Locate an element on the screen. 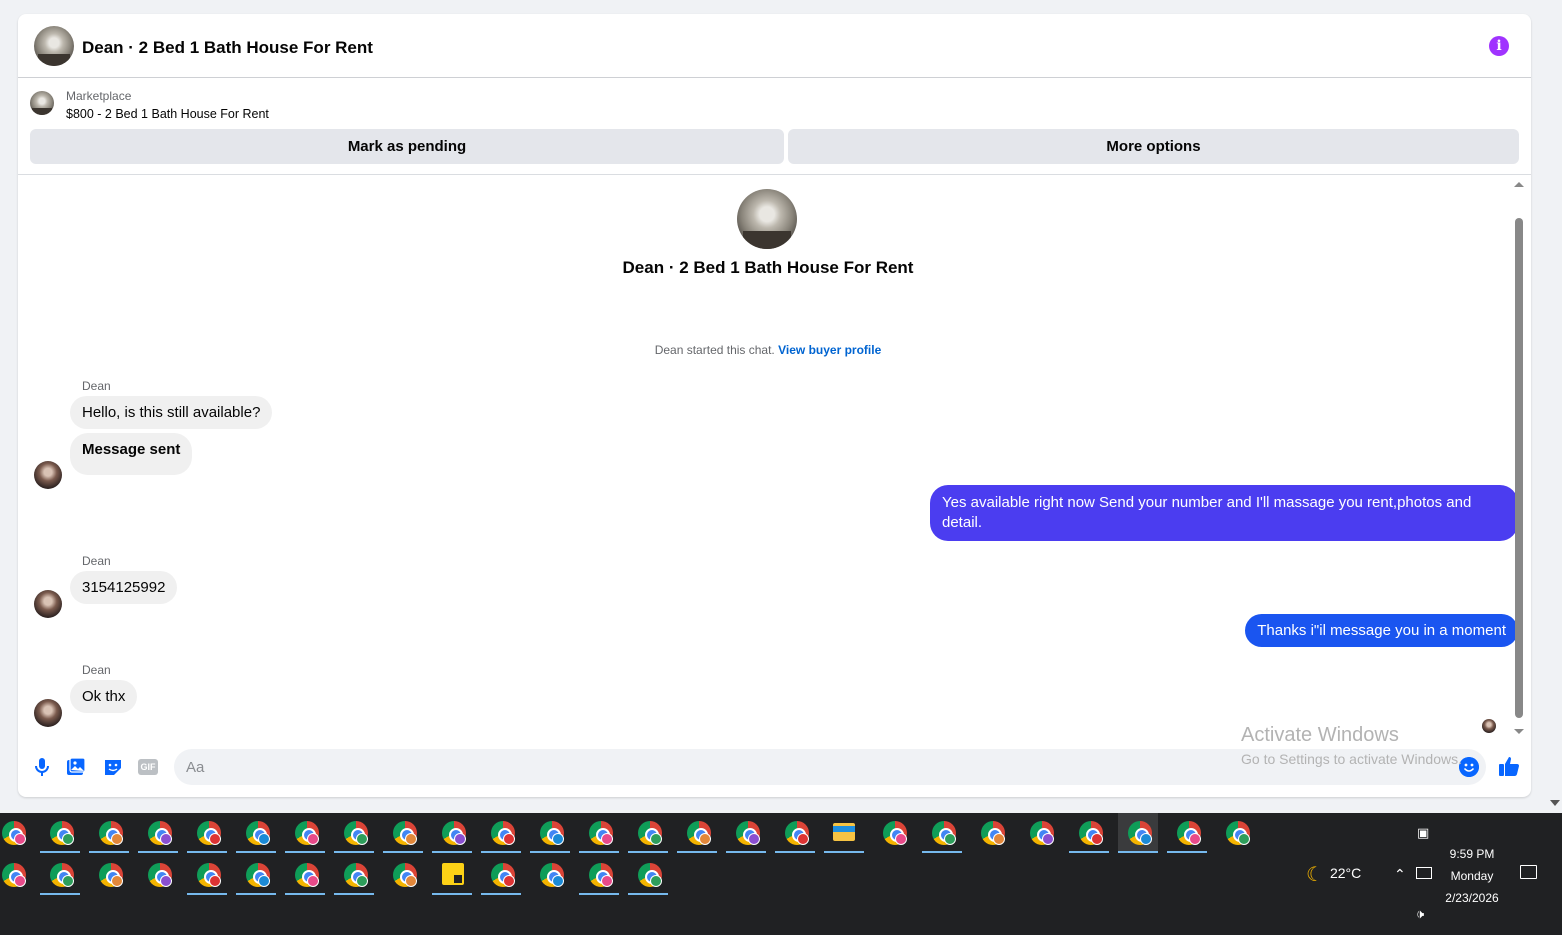 The height and width of the screenshot is (935, 1562). message-bubble-incoming: Message sent is located at coordinates (131, 454).